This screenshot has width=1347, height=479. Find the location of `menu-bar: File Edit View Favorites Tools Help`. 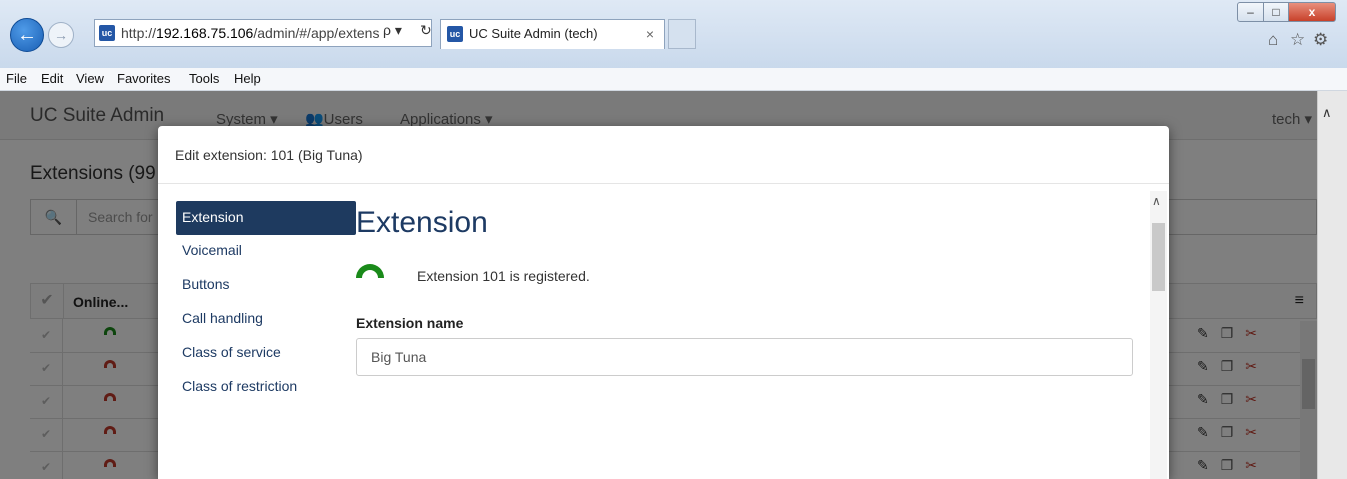

menu-bar: File Edit View Favorites Tools Help is located at coordinates (673, 79).